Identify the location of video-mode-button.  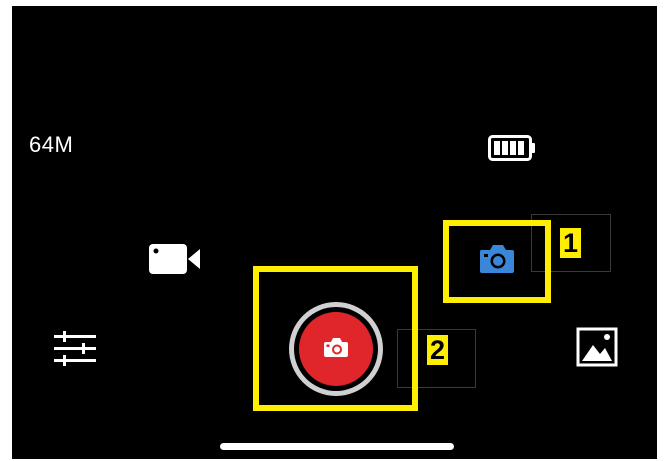
(175, 261).